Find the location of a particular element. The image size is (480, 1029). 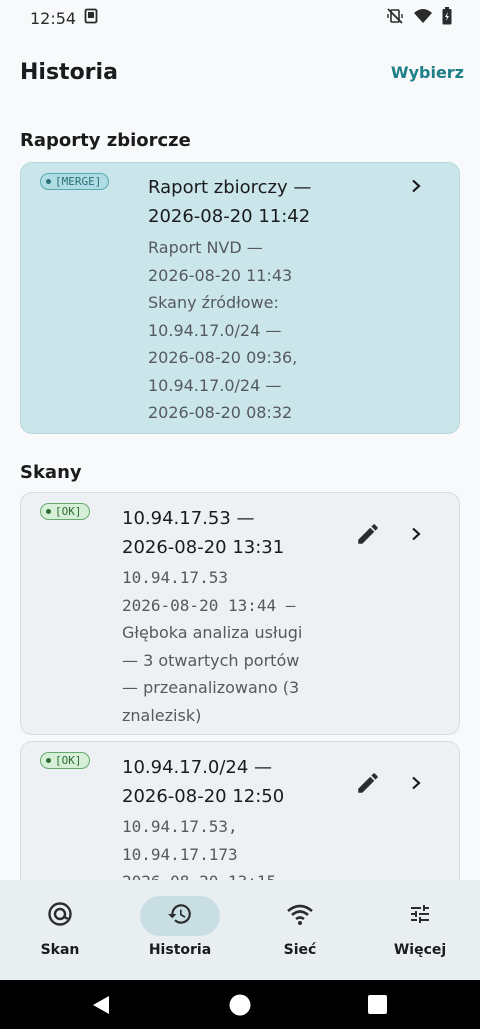

section-title-scans: Skany is located at coordinates (51, 472).